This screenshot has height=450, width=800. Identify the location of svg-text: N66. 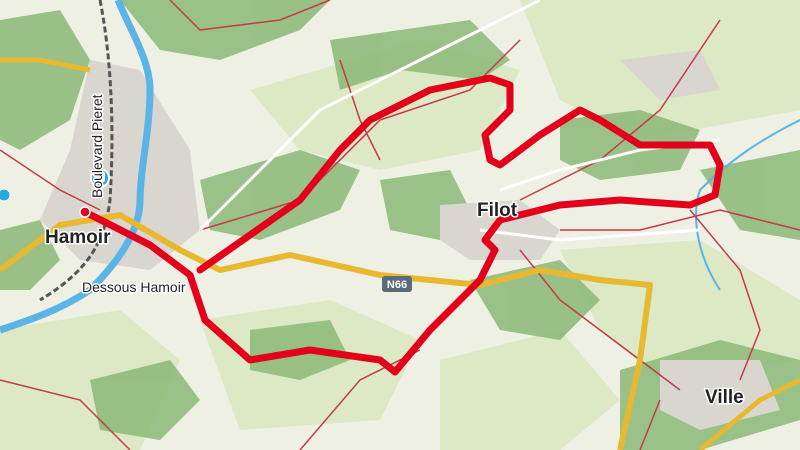
(397, 285).